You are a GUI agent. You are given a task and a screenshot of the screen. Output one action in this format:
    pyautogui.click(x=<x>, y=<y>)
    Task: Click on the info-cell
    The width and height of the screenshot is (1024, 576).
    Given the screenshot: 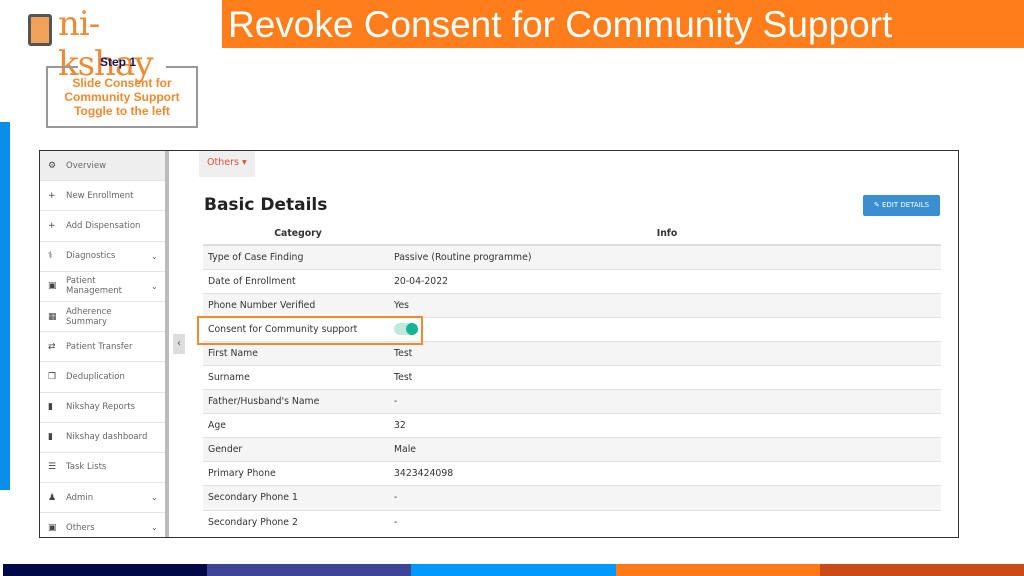 What is the action you would take?
    pyautogui.click(x=667, y=329)
    